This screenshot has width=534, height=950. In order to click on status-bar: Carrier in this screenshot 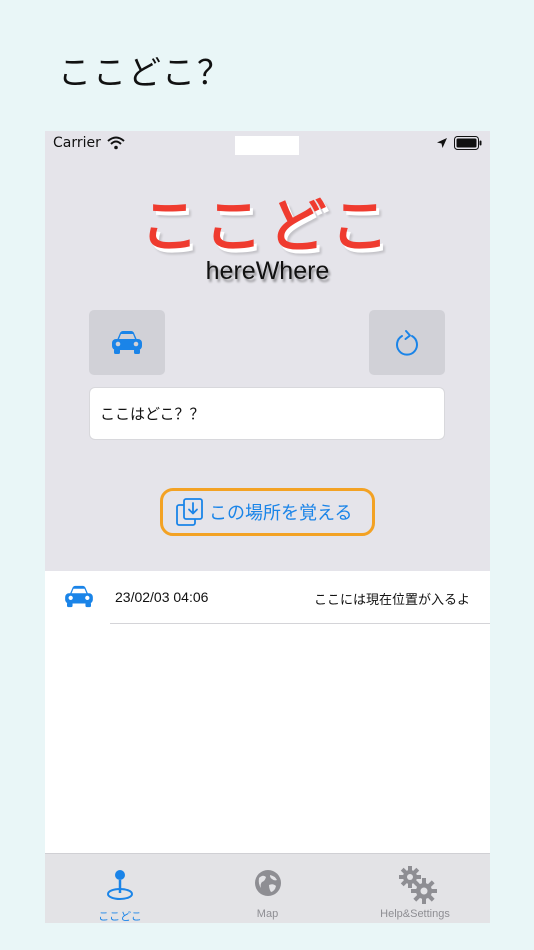, I will do `click(267, 143)`.